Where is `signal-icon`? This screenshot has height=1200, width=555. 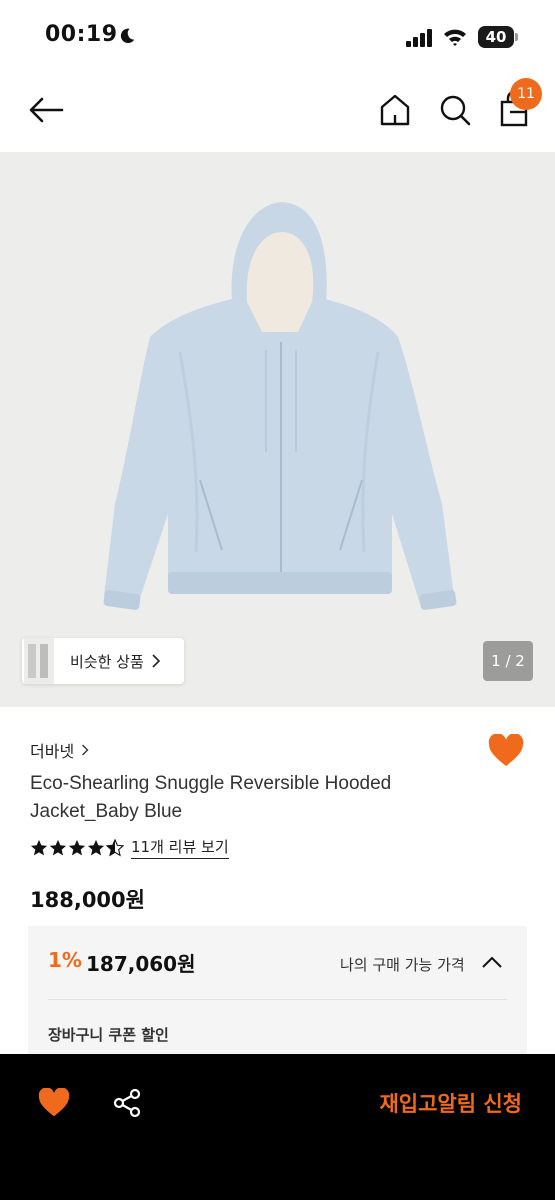
signal-icon is located at coordinates (419, 38).